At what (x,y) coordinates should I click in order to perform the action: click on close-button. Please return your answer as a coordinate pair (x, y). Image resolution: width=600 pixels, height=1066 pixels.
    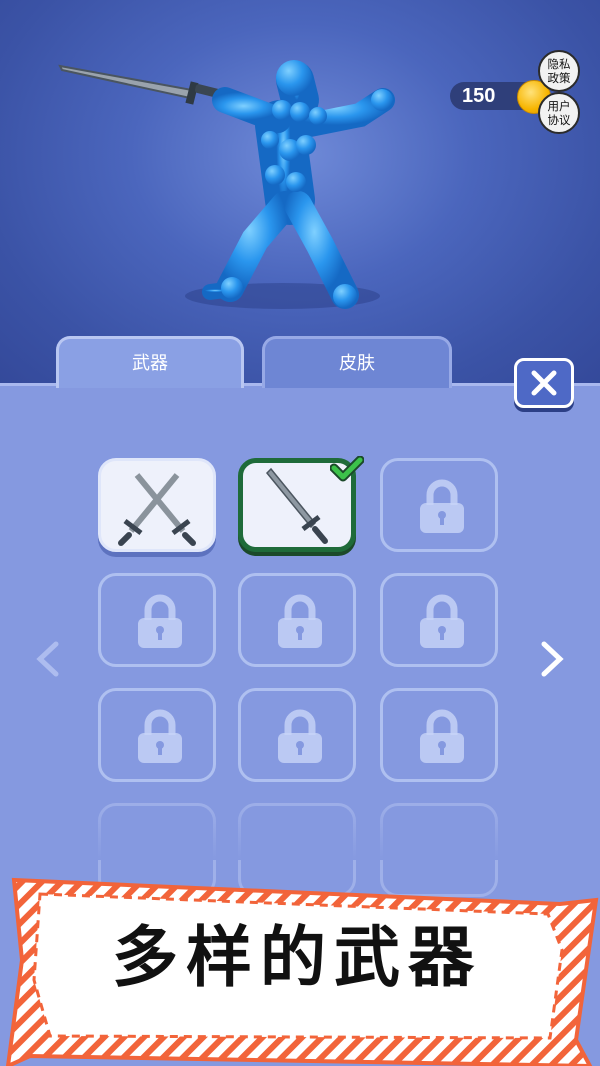
    Looking at the image, I should click on (544, 383).